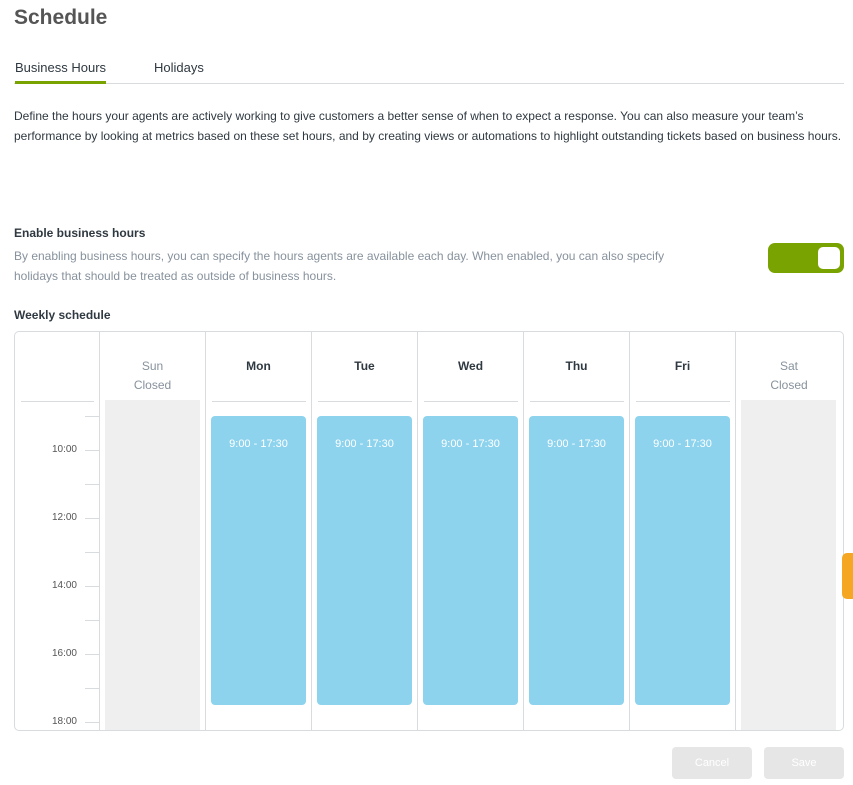 This screenshot has height=785, width=853. I want to click on day-column-tue: Tue 9:00 - 17:30, so click(365, 531).